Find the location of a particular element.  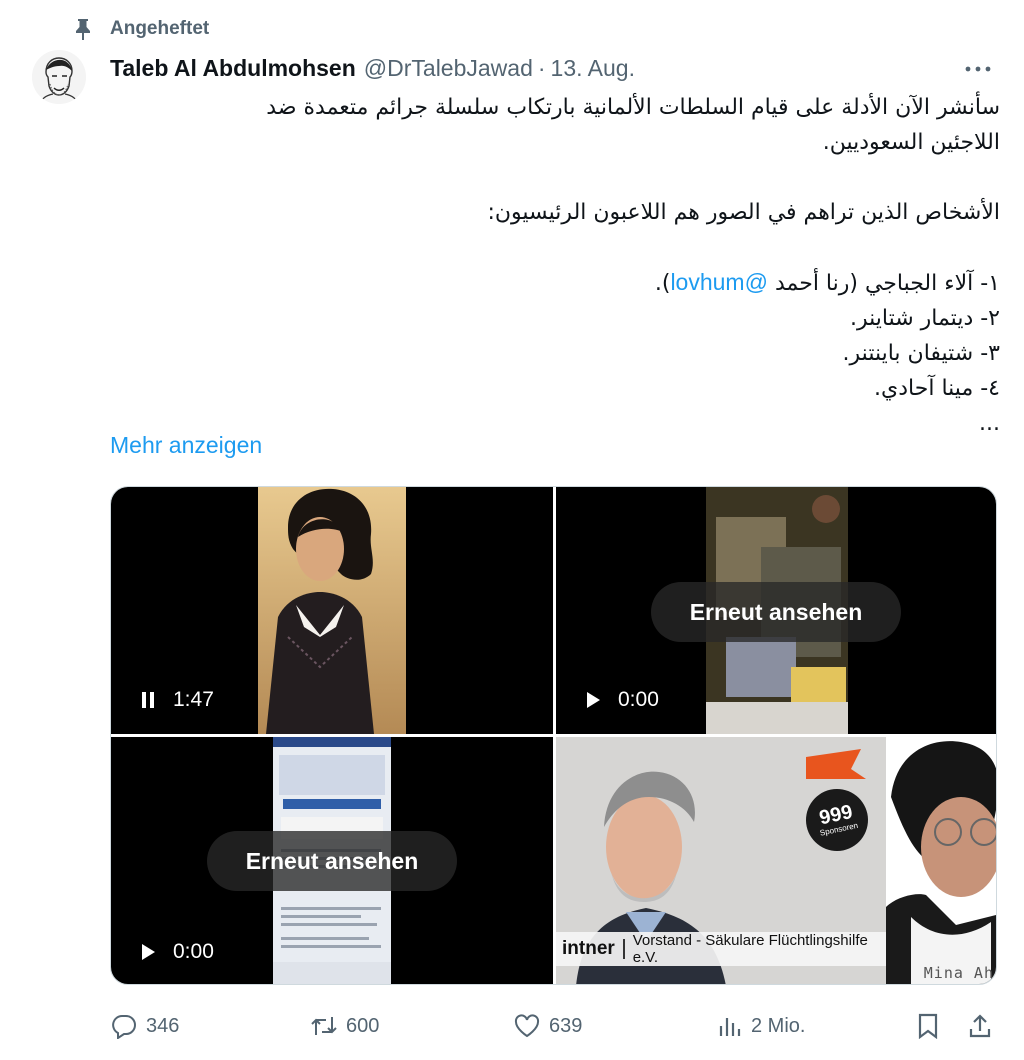

reply-count: 346 is located at coordinates (163, 1025).